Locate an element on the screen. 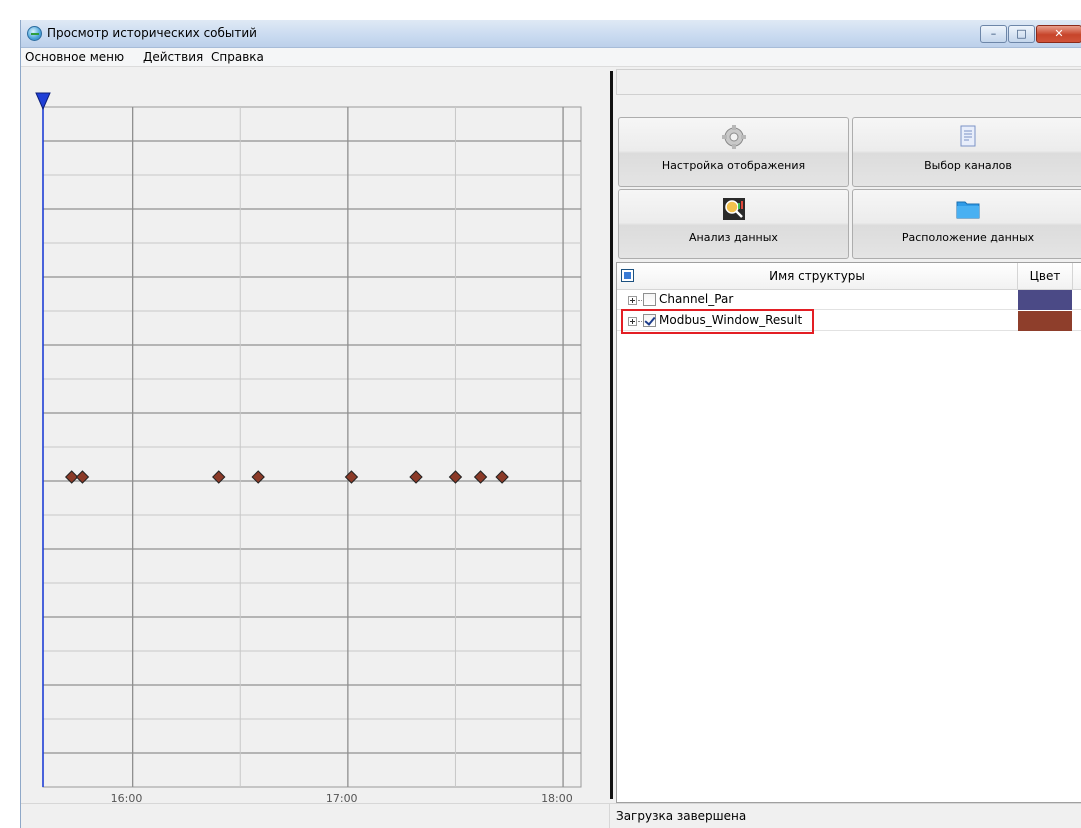 Image resolution: width=1081 pixels, height=828 pixels. folder-icon is located at coordinates (968, 210).